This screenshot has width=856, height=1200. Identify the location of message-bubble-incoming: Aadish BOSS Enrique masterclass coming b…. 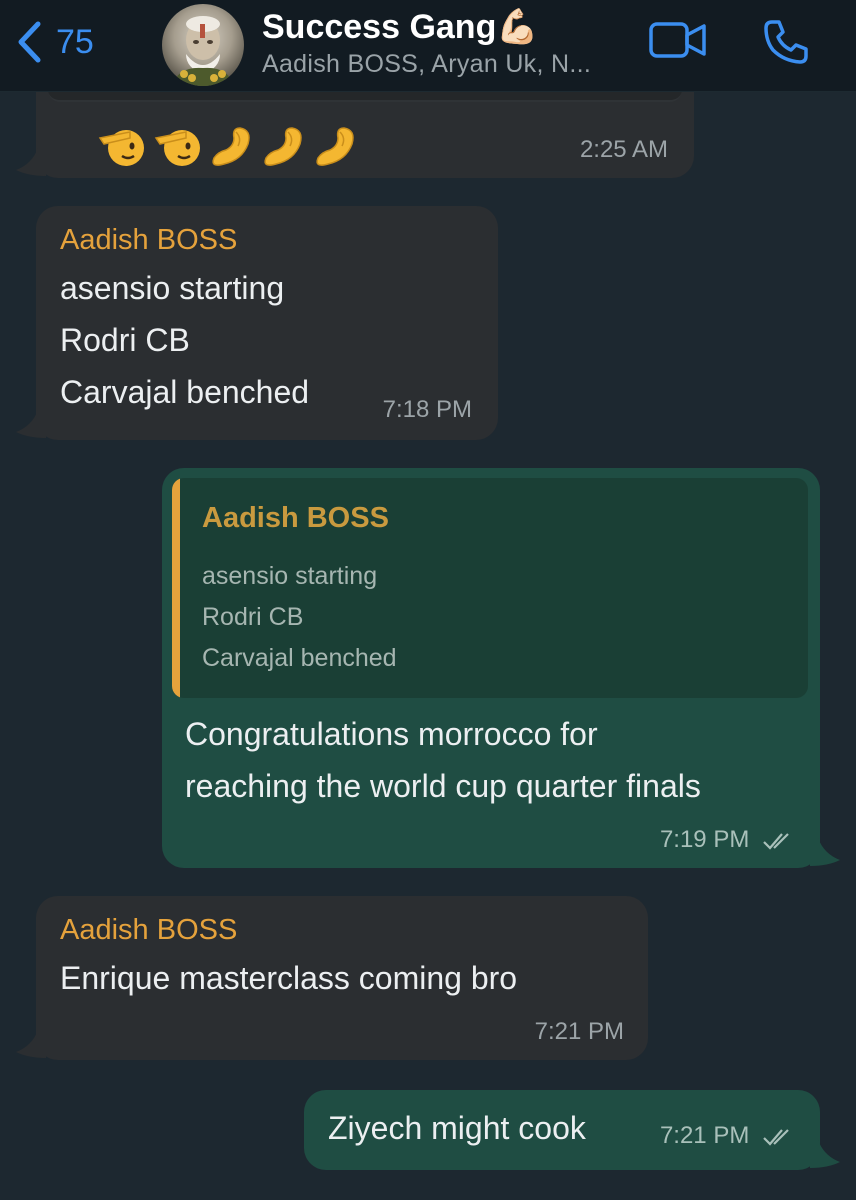
(342, 978).